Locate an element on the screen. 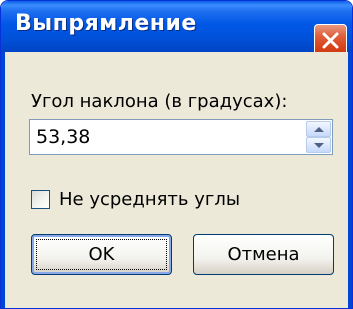  spin-up-button is located at coordinates (318, 129).